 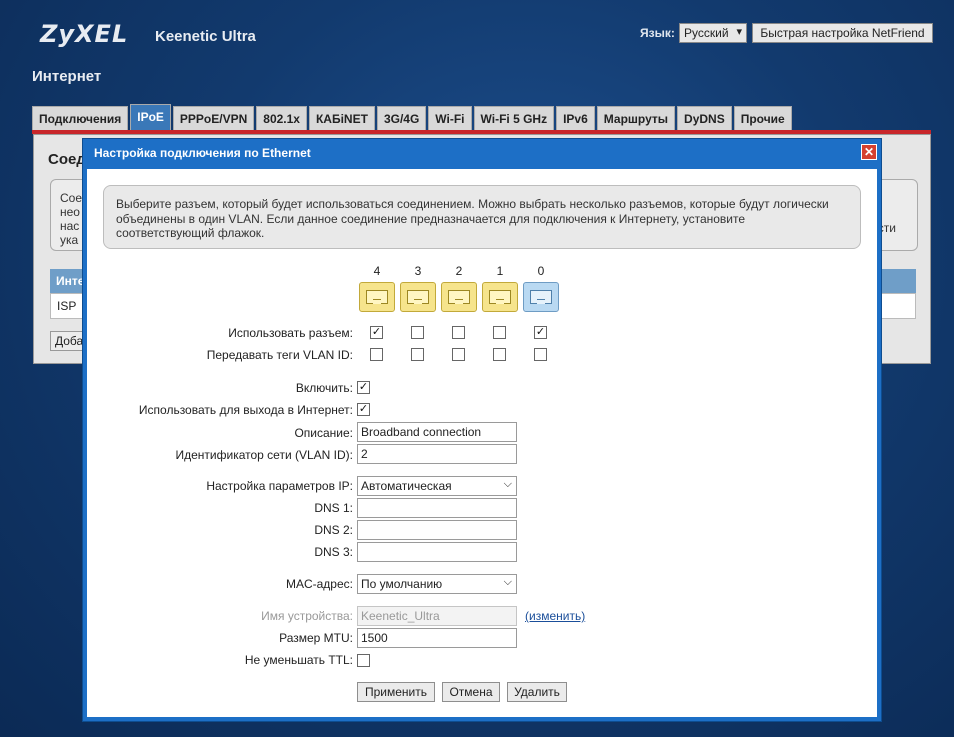 What do you see at coordinates (323, 433) in the screenshot?
I see `description-label: Описание:` at bounding box center [323, 433].